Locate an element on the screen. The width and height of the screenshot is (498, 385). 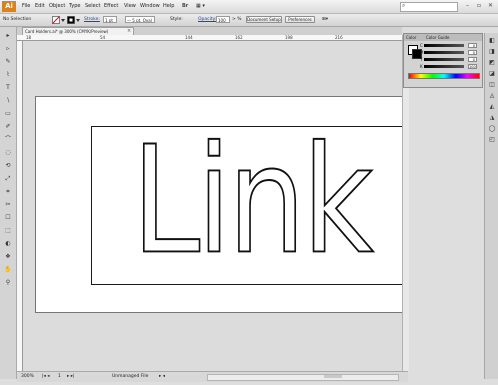
tool-icon: ⌒ is located at coordinates (8, 140).